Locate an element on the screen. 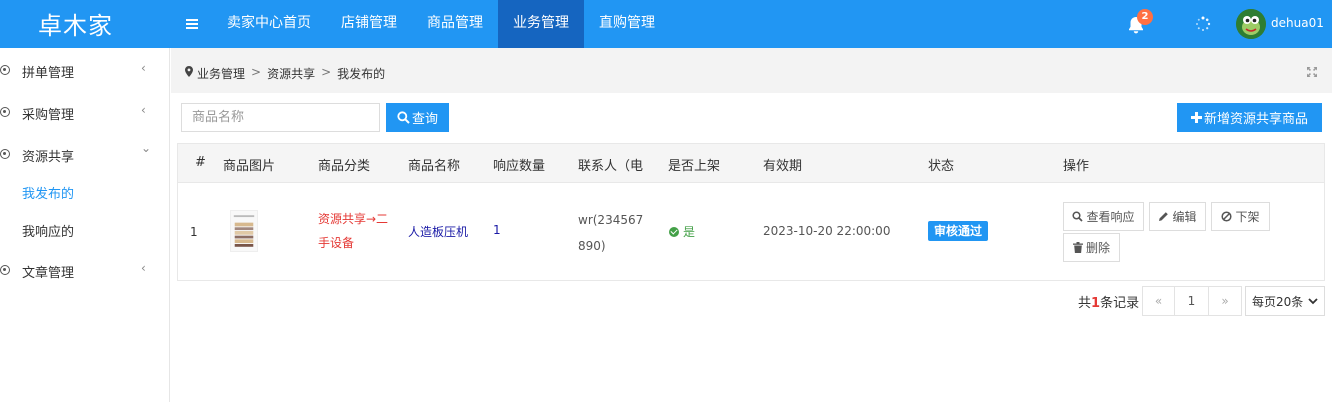 The image size is (1332, 402). view-responses-button: 查看响应 is located at coordinates (1103, 216).